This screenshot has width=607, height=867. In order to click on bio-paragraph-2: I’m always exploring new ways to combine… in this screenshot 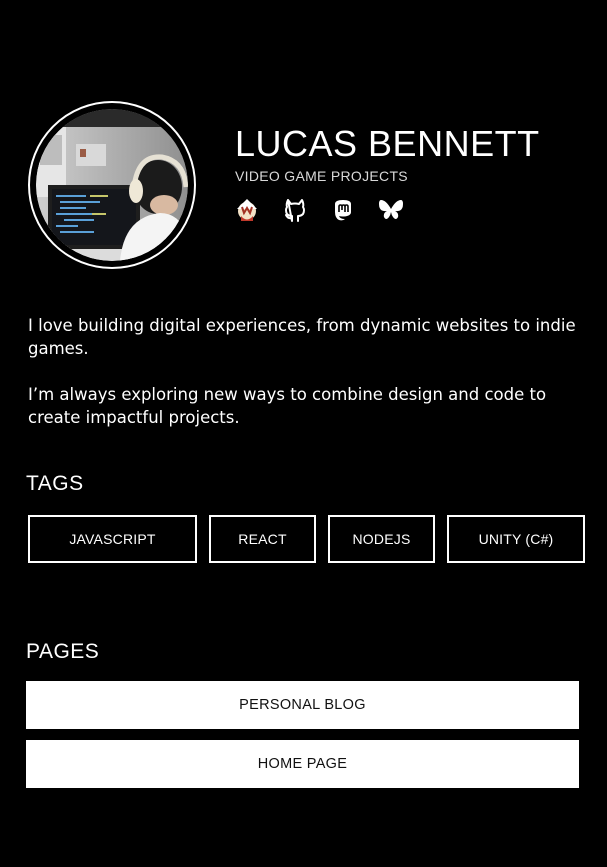, I will do `click(287, 406)`.